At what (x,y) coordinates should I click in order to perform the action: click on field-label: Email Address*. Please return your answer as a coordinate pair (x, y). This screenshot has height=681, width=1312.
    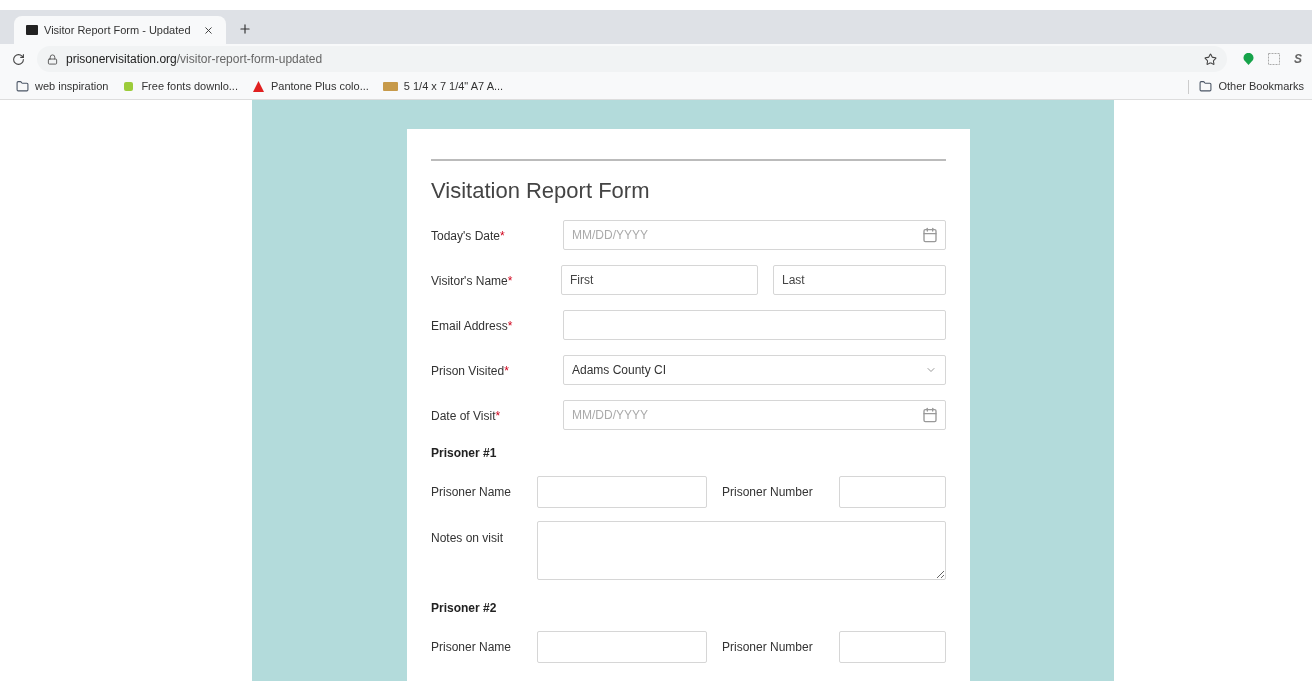
    Looking at the image, I should click on (472, 326).